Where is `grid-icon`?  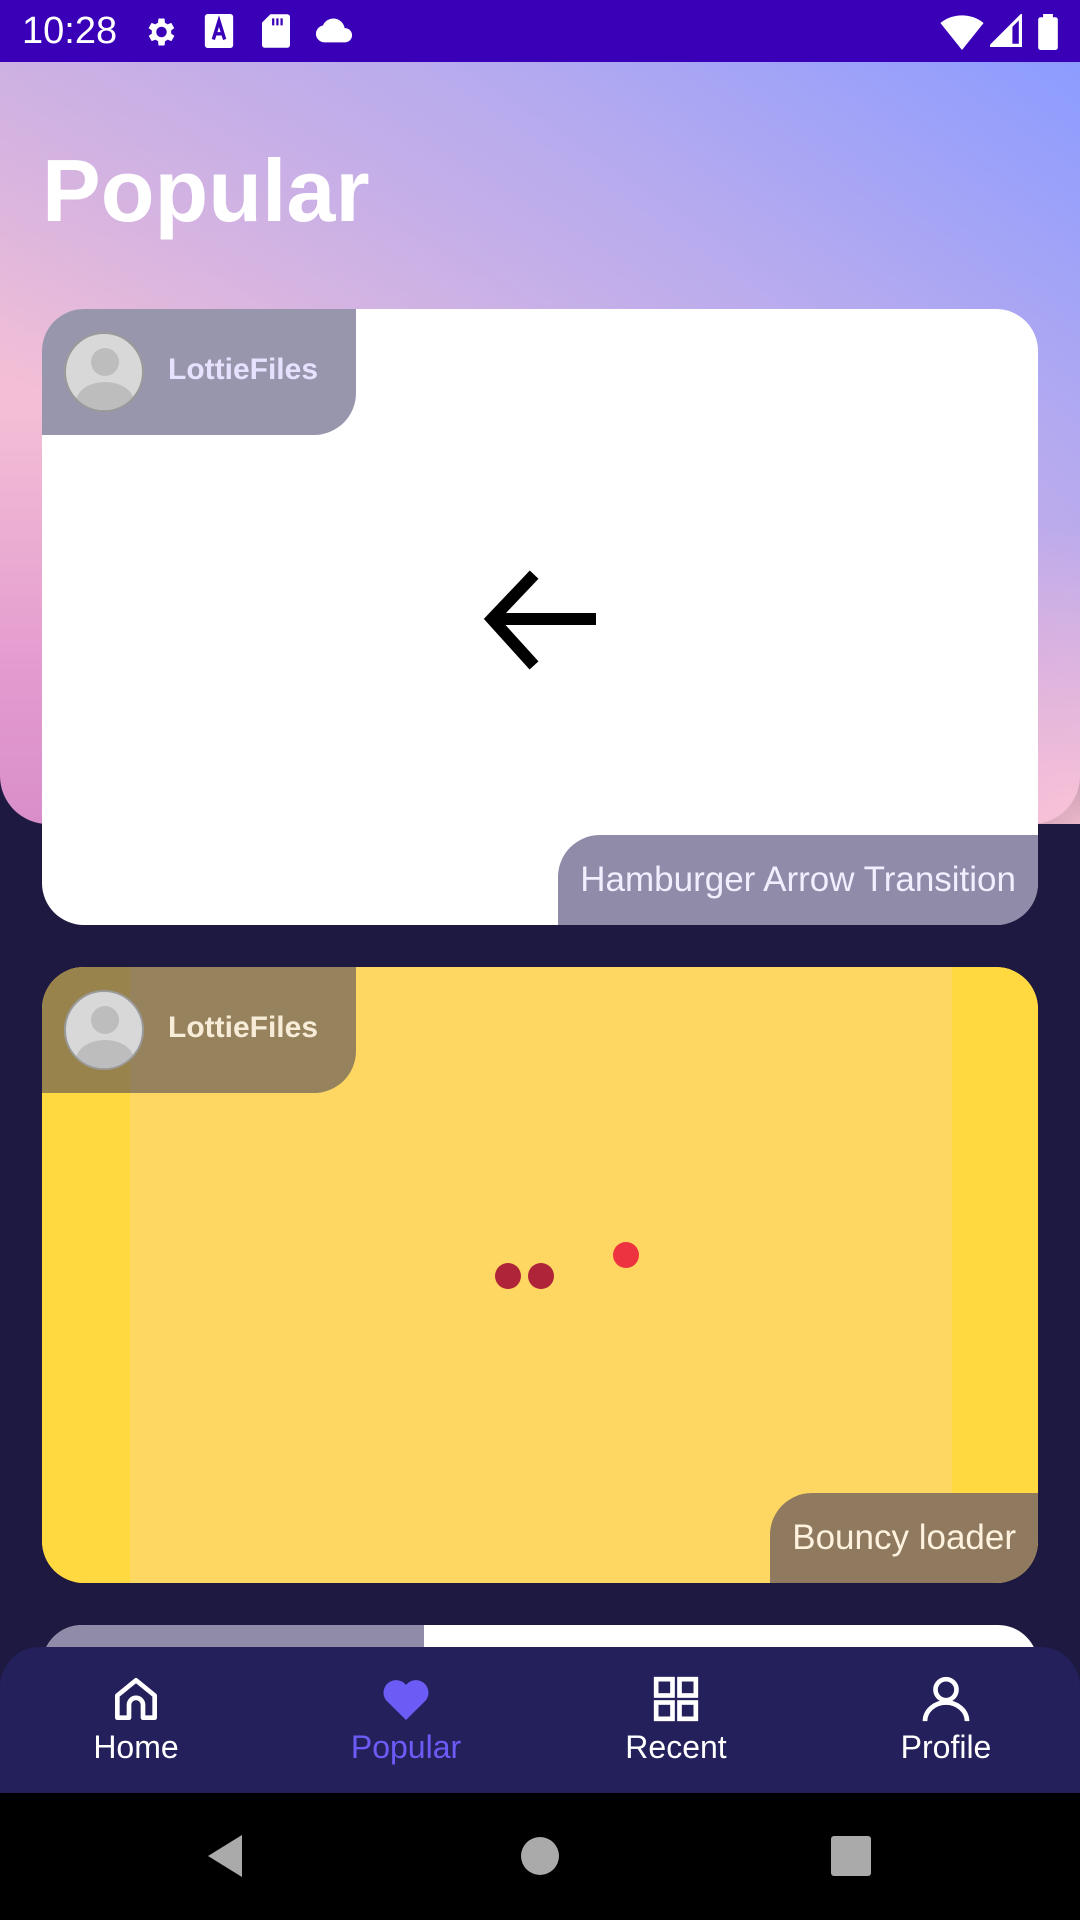 grid-icon is located at coordinates (676, 1699).